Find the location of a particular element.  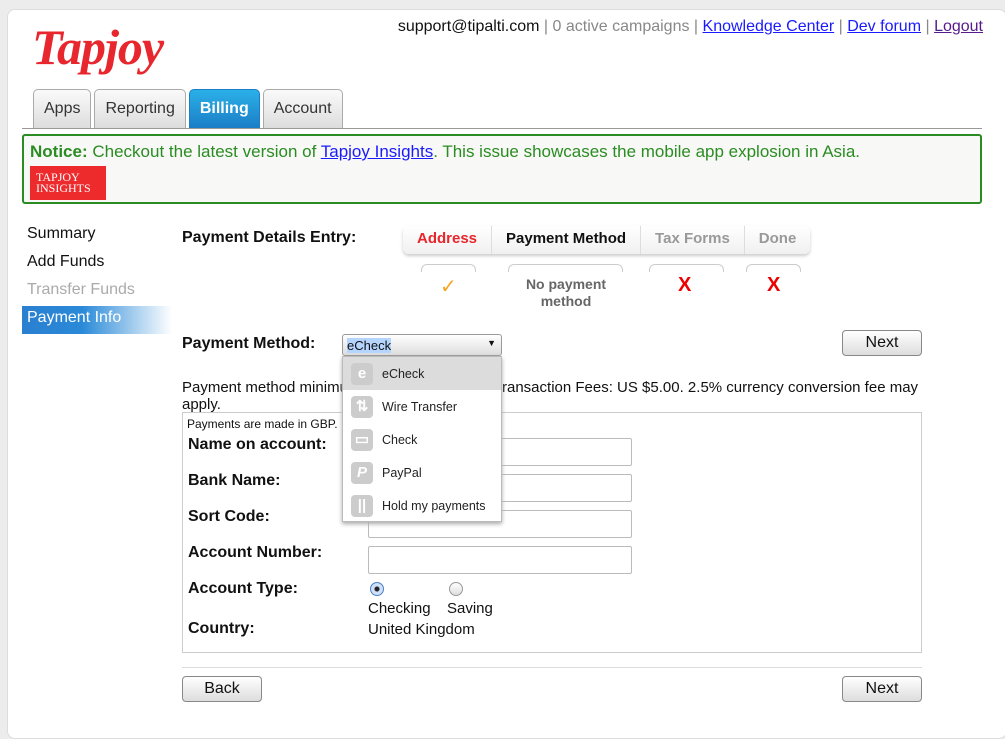

tapjoy-insights-link: Tapjoy Insights is located at coordinates (377, 151).